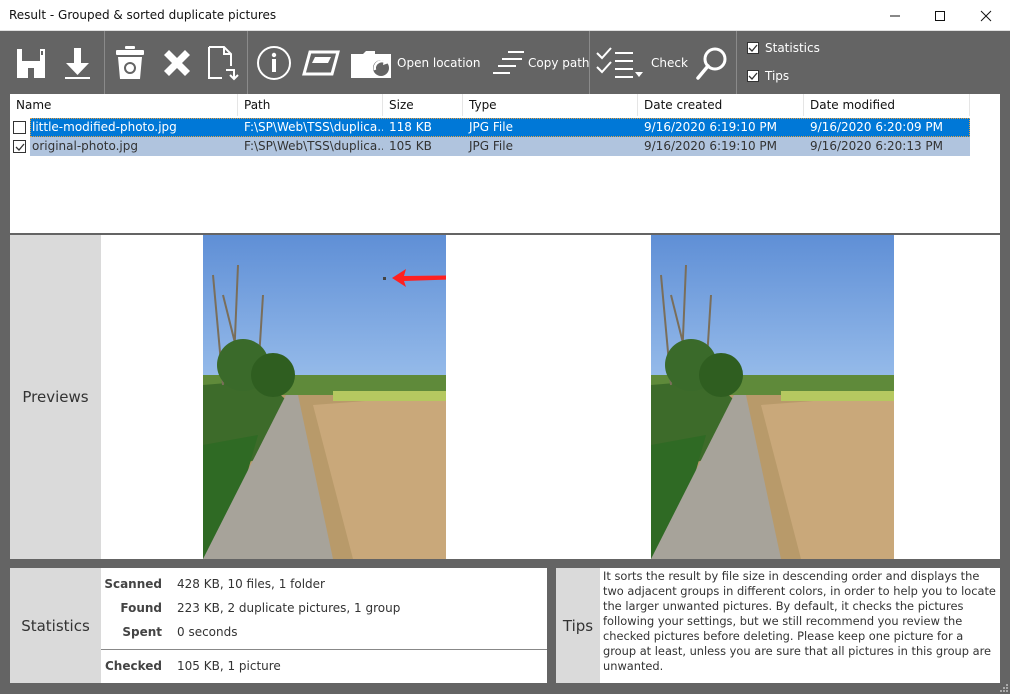 Image resolution: width=1010 pixels, height=694 pixels. I want to click on copy-path-button: Copy path, so click(541, 63).